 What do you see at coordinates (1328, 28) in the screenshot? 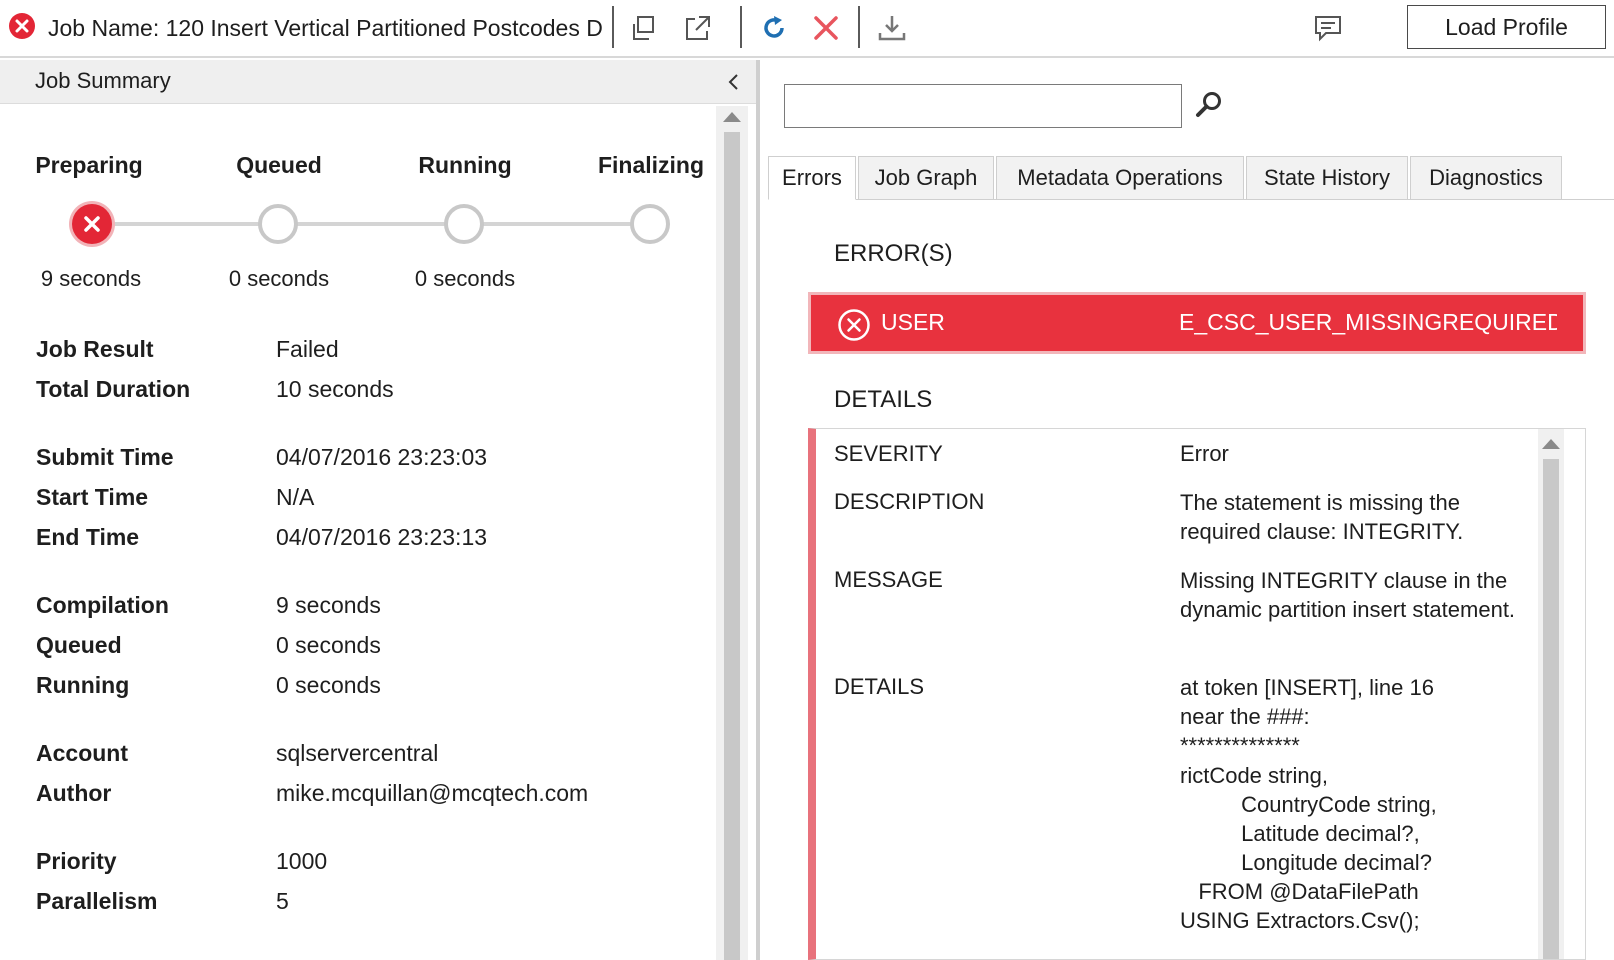
I see `feedback-icon` at bounding box center [1328, 28].